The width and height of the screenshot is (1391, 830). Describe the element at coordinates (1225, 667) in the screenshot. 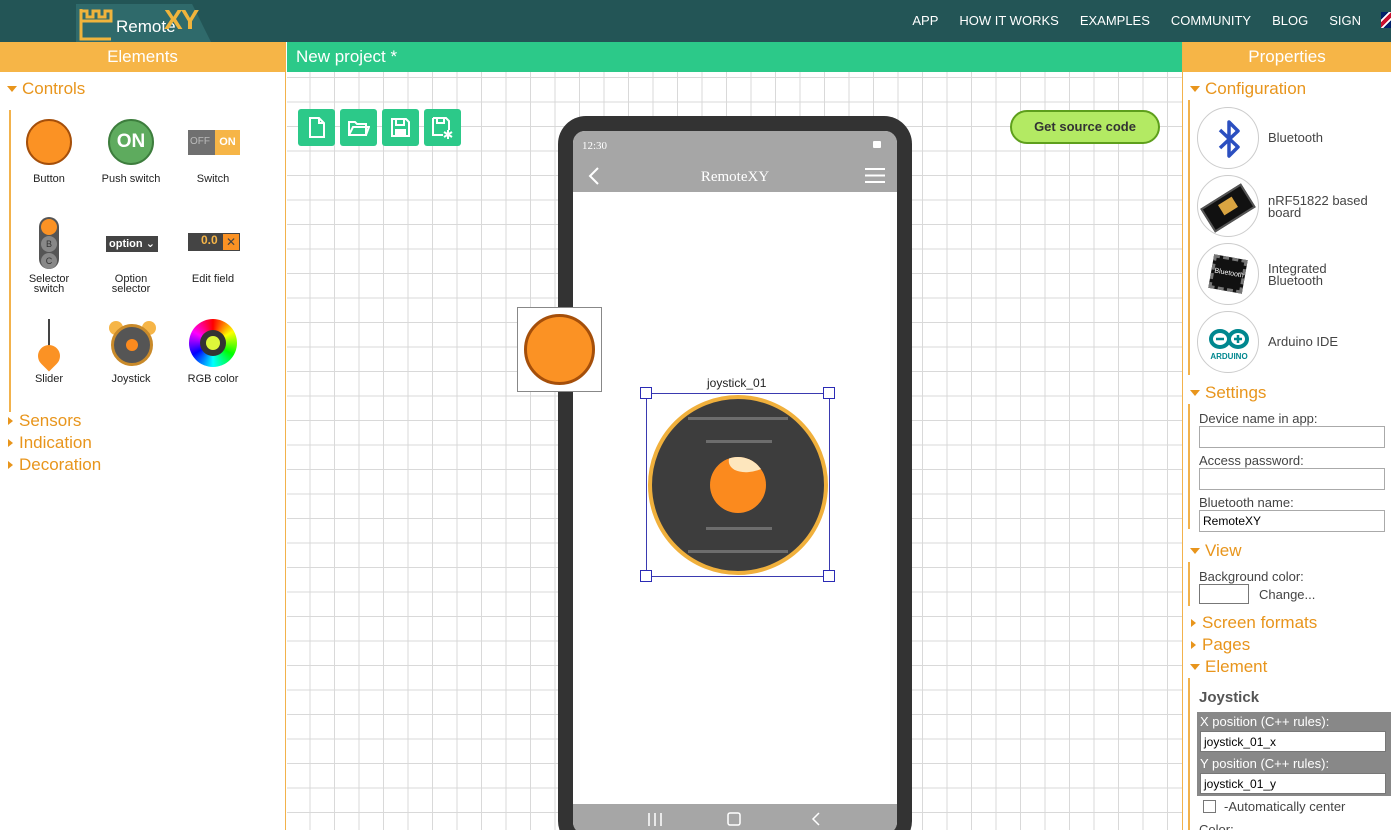

I see `section-element: Element` at that location.